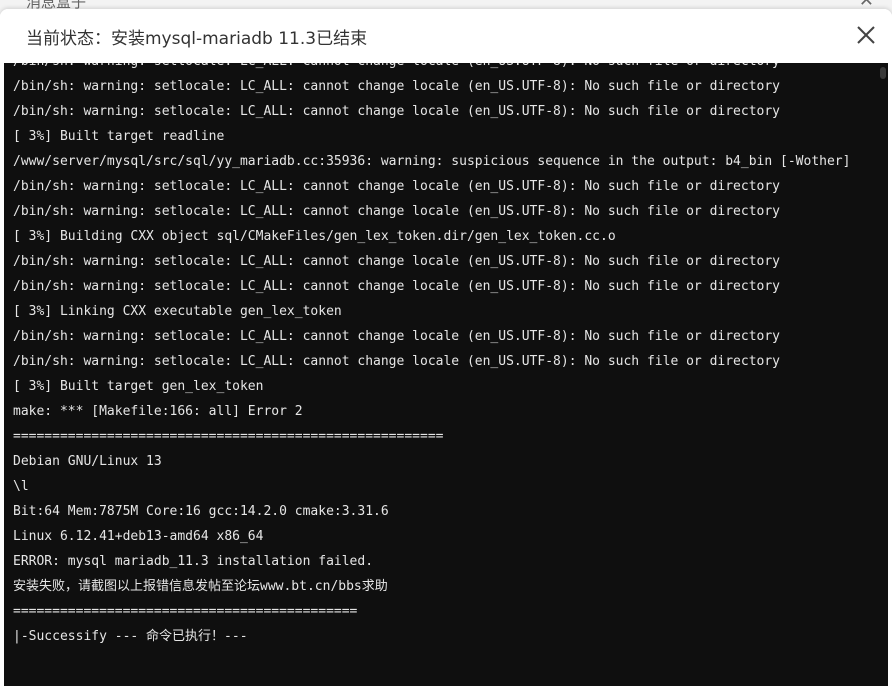 This screenshot has width=892, height=686. I want to click on terminal-line: [ 3%] Built target gen_lex_token, so click(138, 386).